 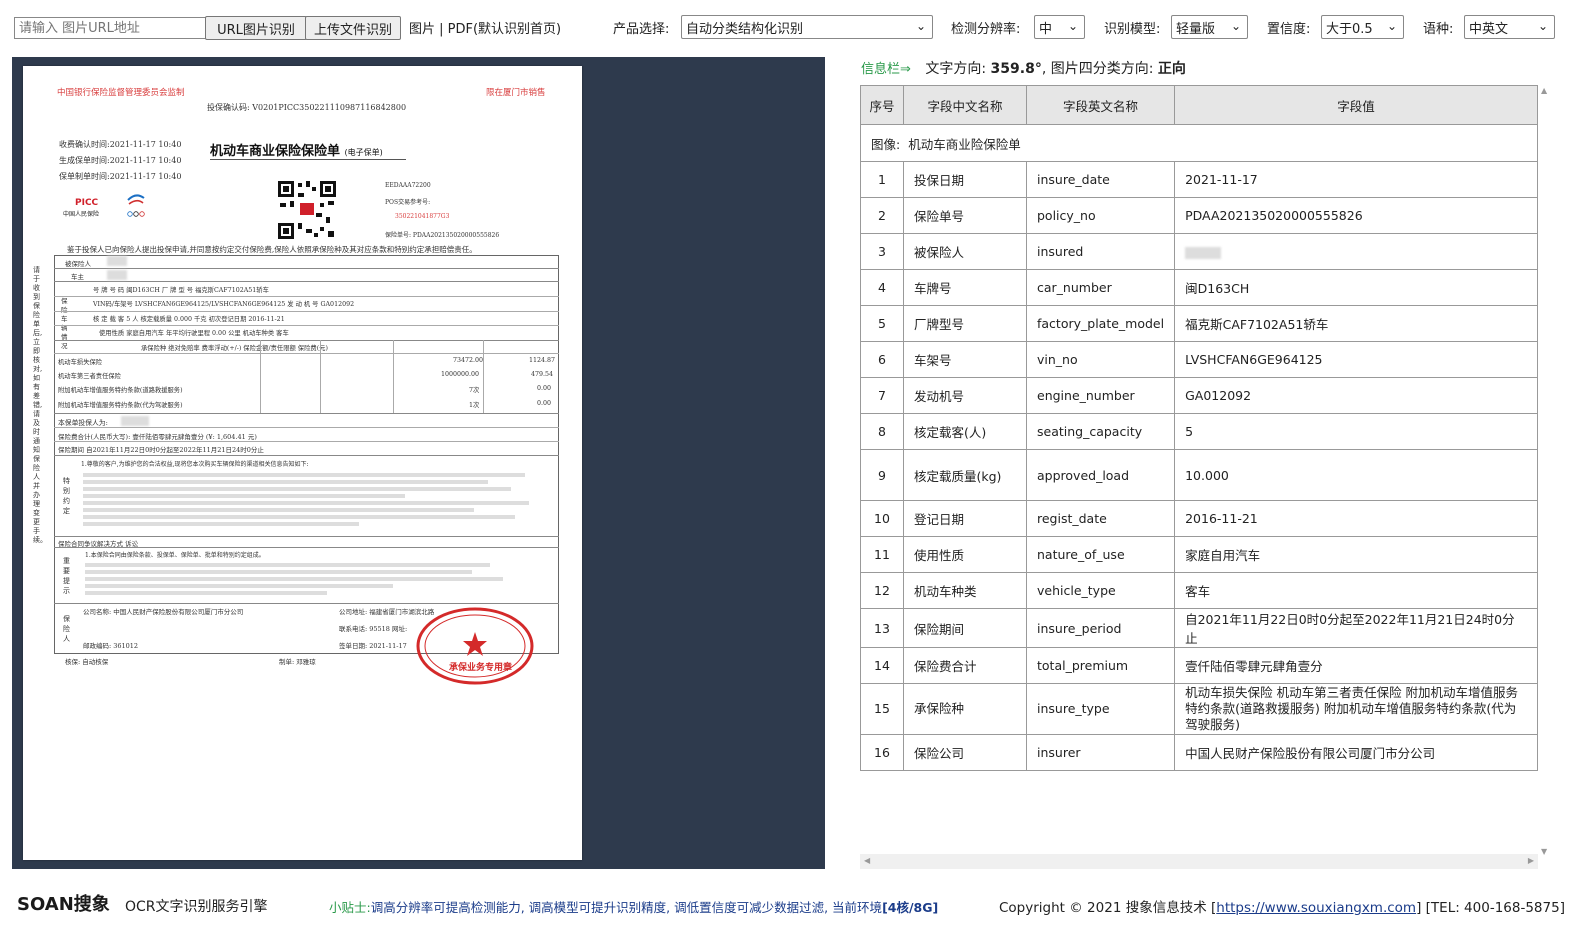 I want to click on model-select: 轻量版 ⌄, so click(x=1209, y=27).